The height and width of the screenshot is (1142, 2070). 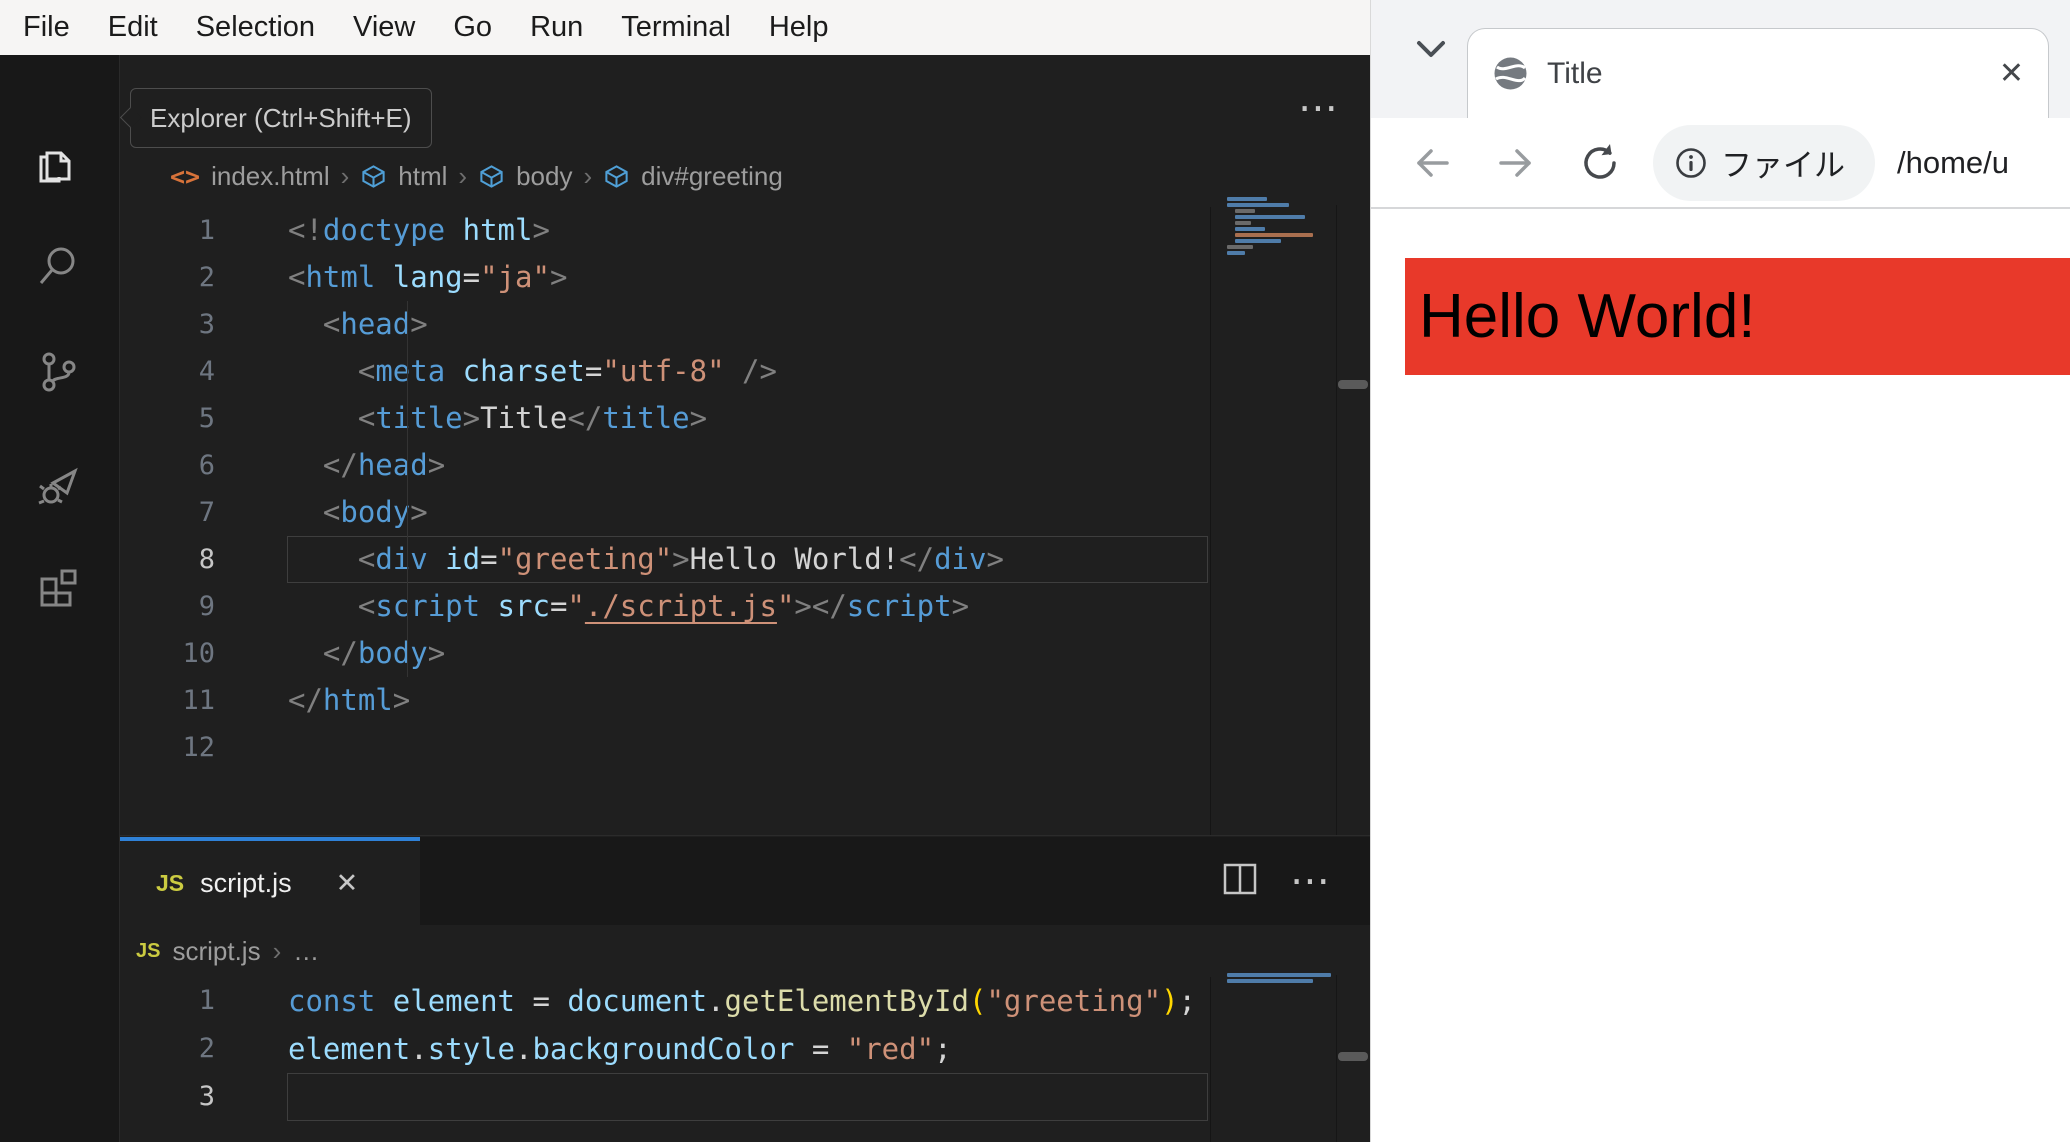 I want to click on line-number: 4, so click(x=206, y=371).